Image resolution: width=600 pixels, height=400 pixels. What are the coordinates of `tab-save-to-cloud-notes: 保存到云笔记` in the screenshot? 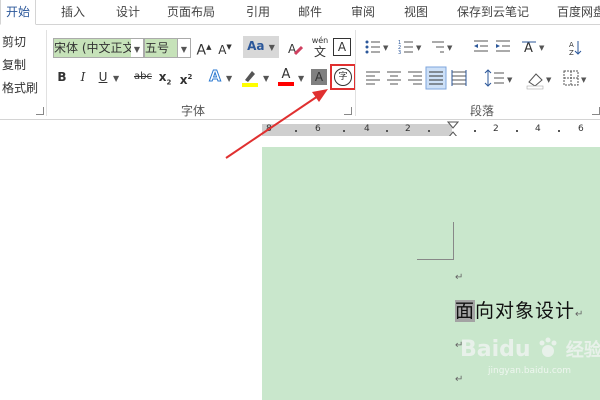 It's located at (493, 12).